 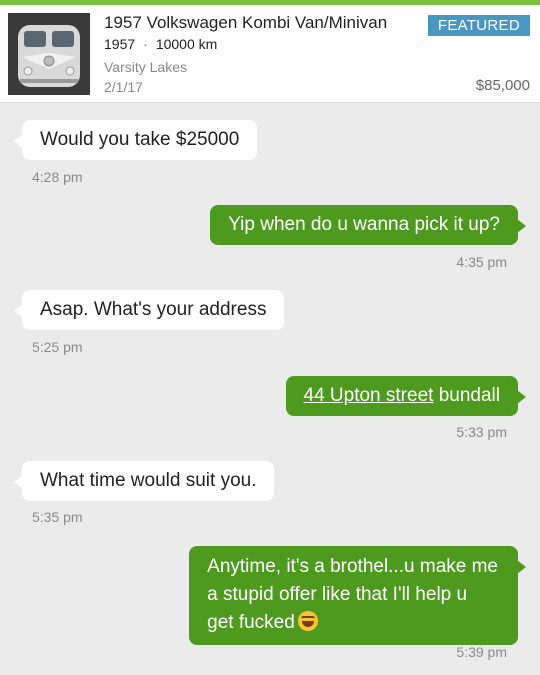 I want to click on listing-mileage: 10000 km, so click(x=186, y=44).